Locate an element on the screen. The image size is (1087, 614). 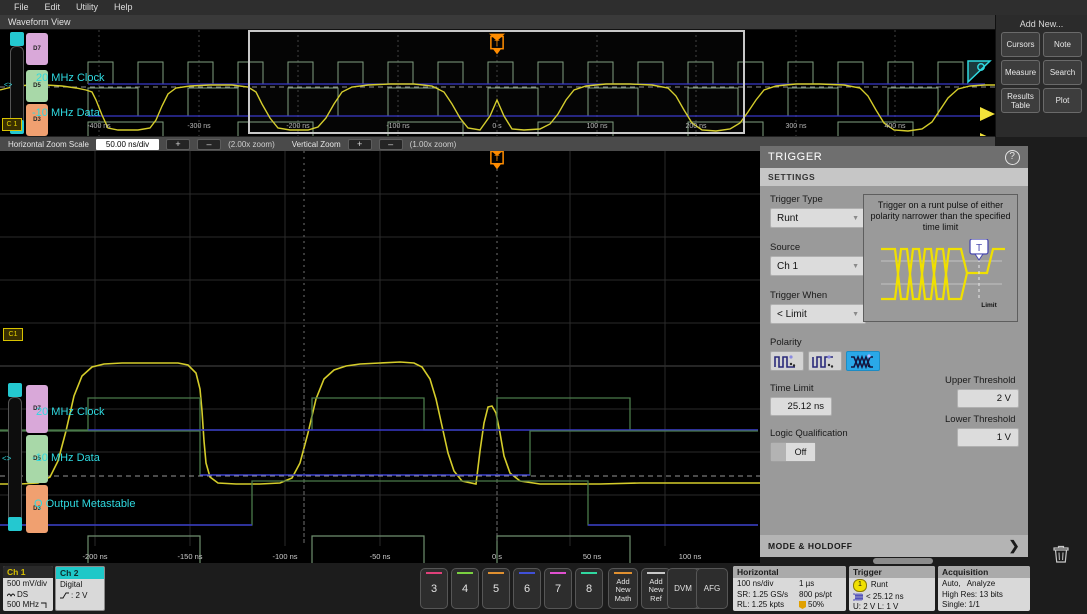
menu-item-help: Help is located at coordinates (123, 7).